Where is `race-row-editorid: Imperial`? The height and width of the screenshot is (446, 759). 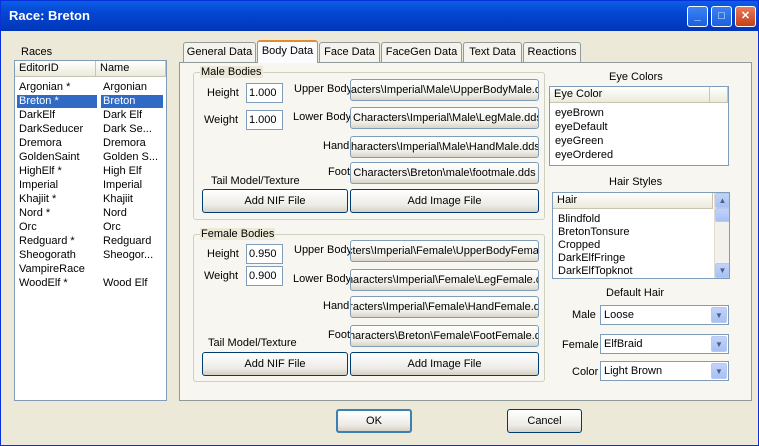
race-row-editorid: Imperial is located at coordinates (57, 185).